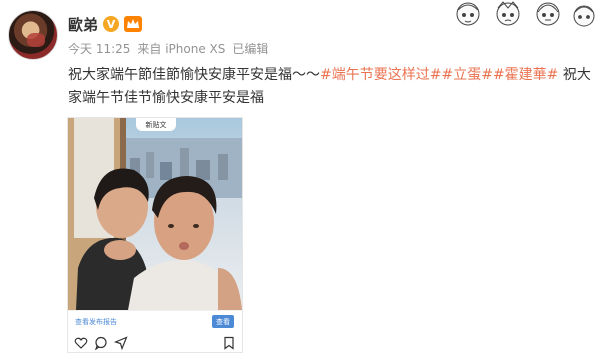  Describe the element at coordinates (223, 321) in the screenshot. I see `card-footer-button: 查看` at that location.